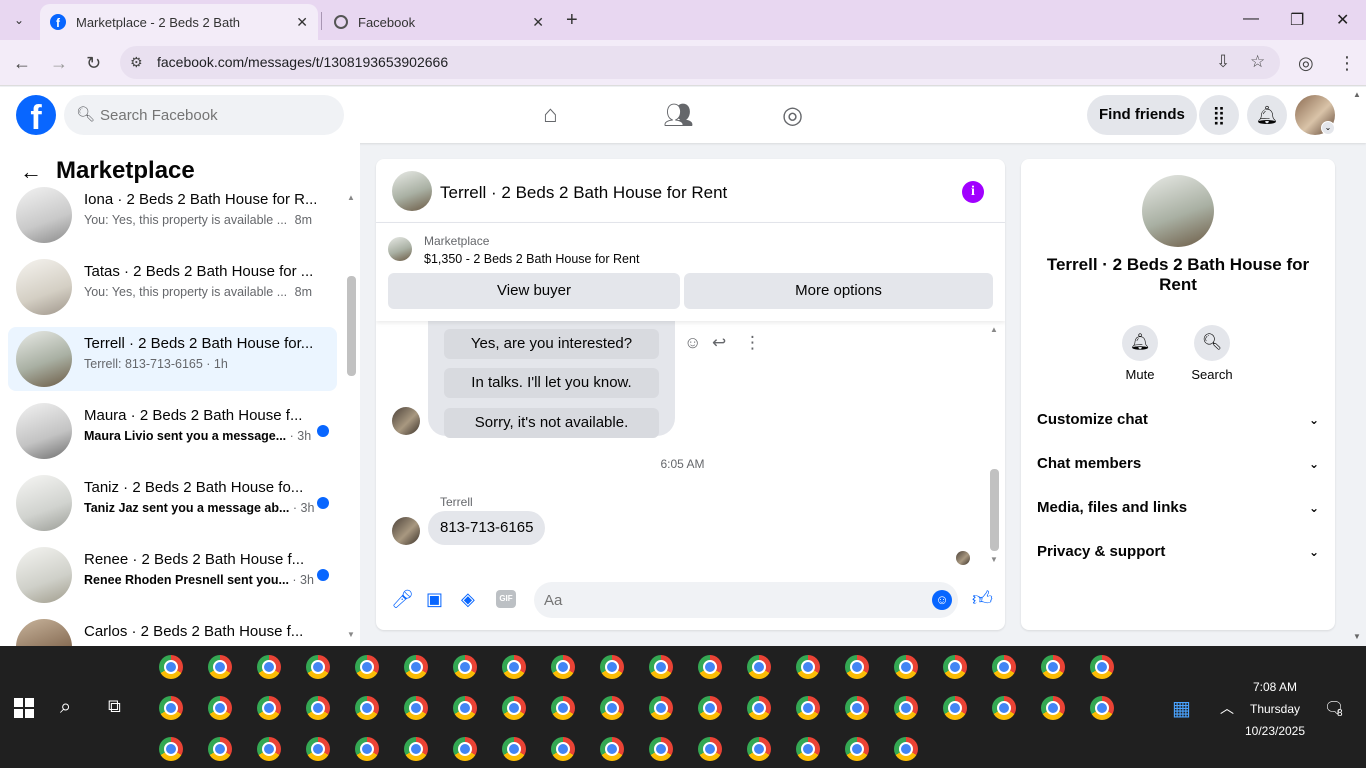  What do you see at coordinates (204, 115) in the screenshot?
I see `facebook-search: 🔍︎` at bounding box center [204, 115].